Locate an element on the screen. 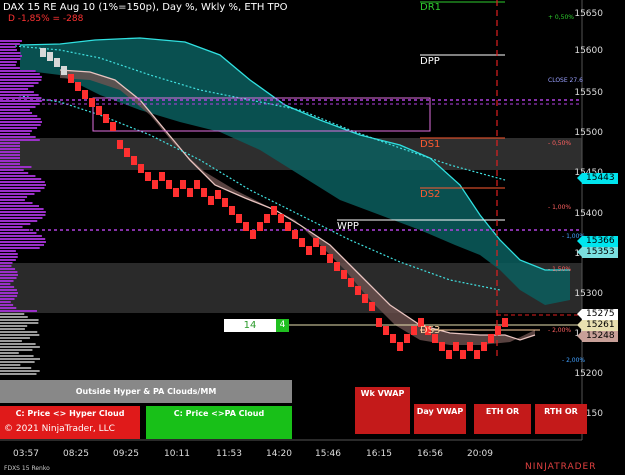  price-tag-last: 15275 is located at coordinates (597, 314).